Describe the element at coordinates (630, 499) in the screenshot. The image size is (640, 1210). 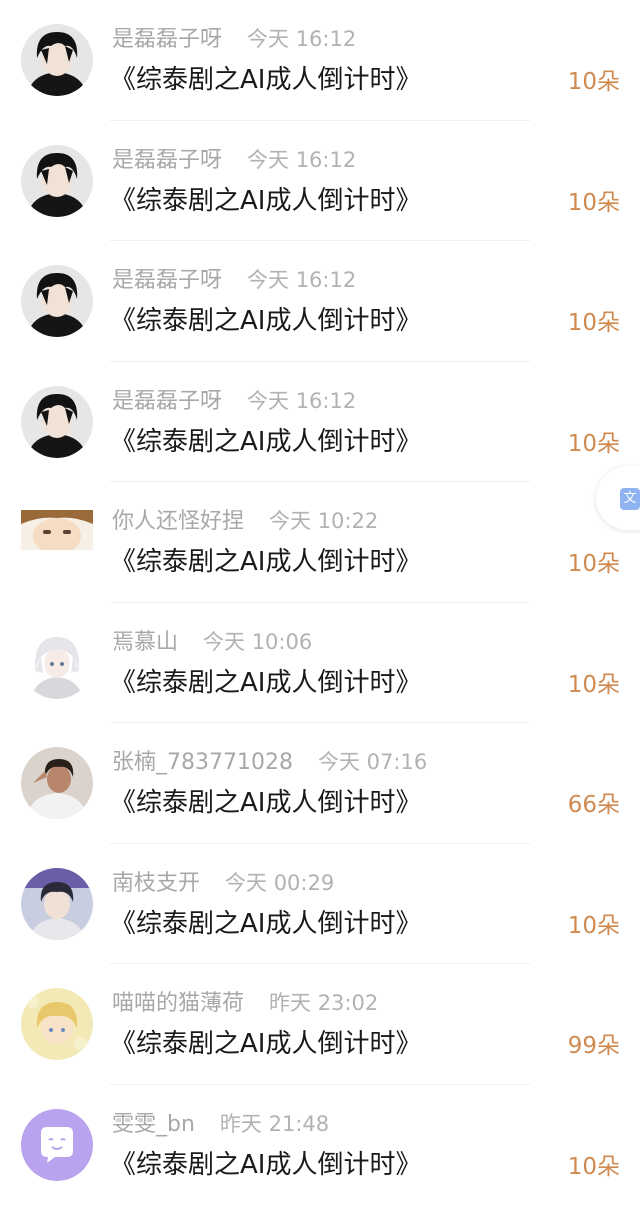
I see `translate-icon: 文` at that location.